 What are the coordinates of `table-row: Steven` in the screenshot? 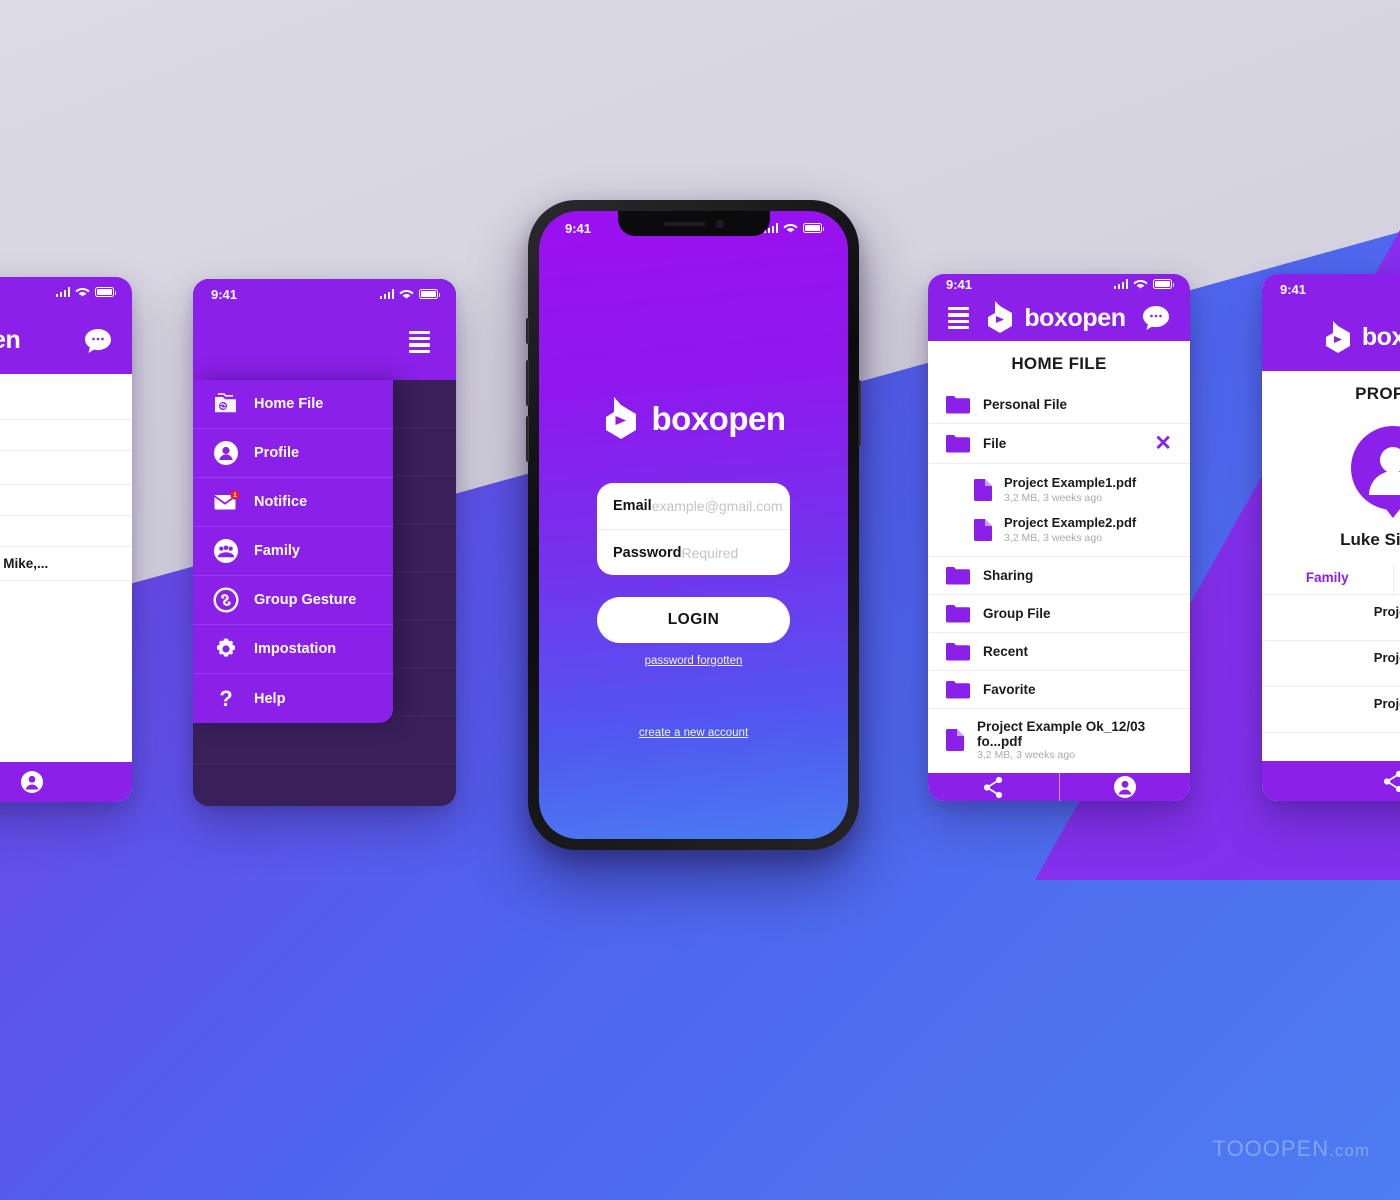 It's located at (66, 467).